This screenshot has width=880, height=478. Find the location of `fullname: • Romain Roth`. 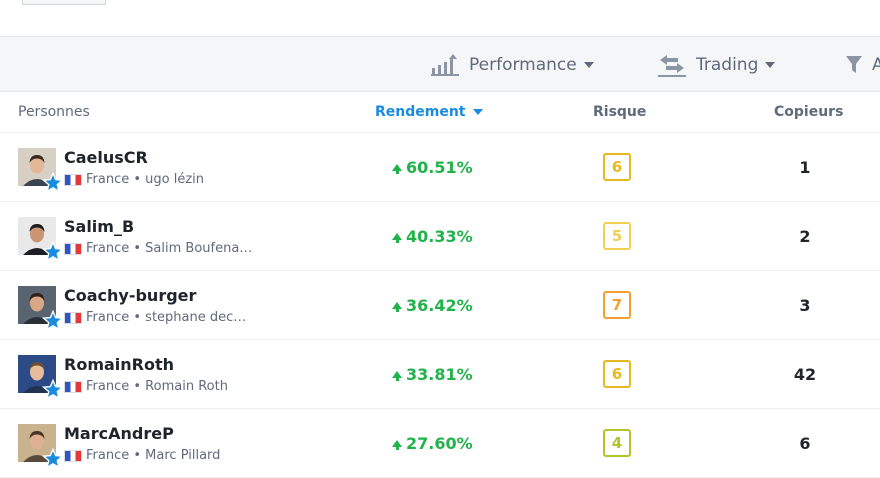

fullname: • Romain Roth is located at coordinates (180, 386).